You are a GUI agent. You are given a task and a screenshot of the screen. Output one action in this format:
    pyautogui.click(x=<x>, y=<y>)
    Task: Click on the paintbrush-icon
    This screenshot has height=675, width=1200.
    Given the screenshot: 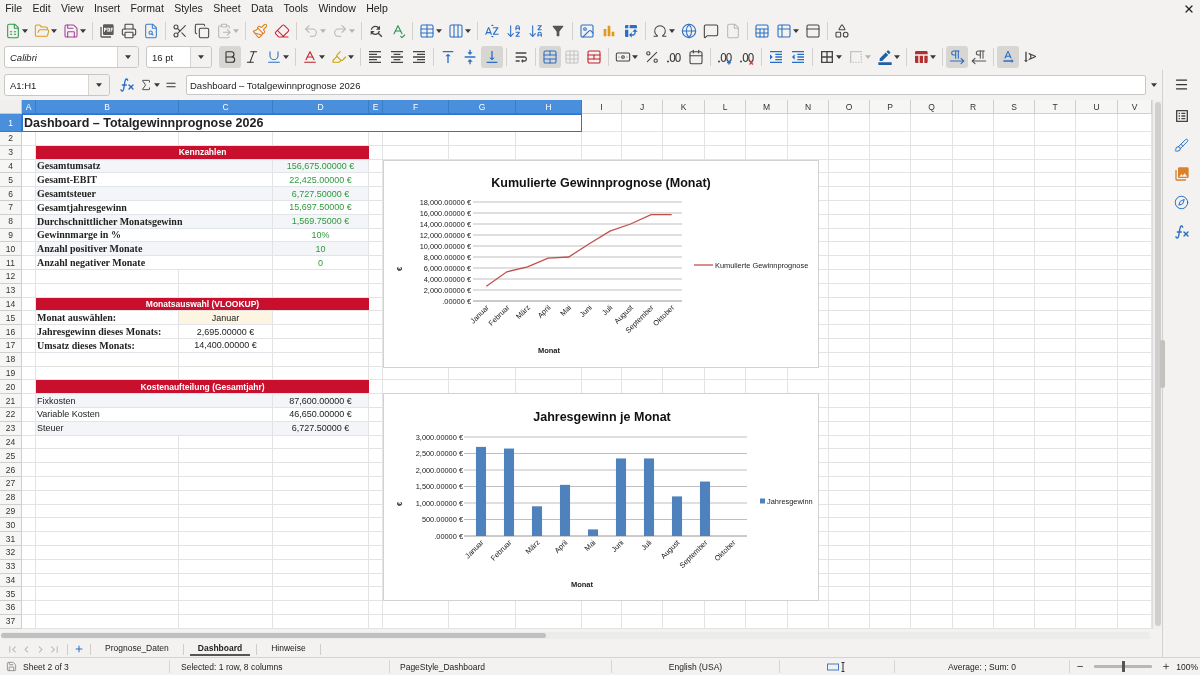 What is the action you would take?
    pyautogui.click(x=260, y=30)
    